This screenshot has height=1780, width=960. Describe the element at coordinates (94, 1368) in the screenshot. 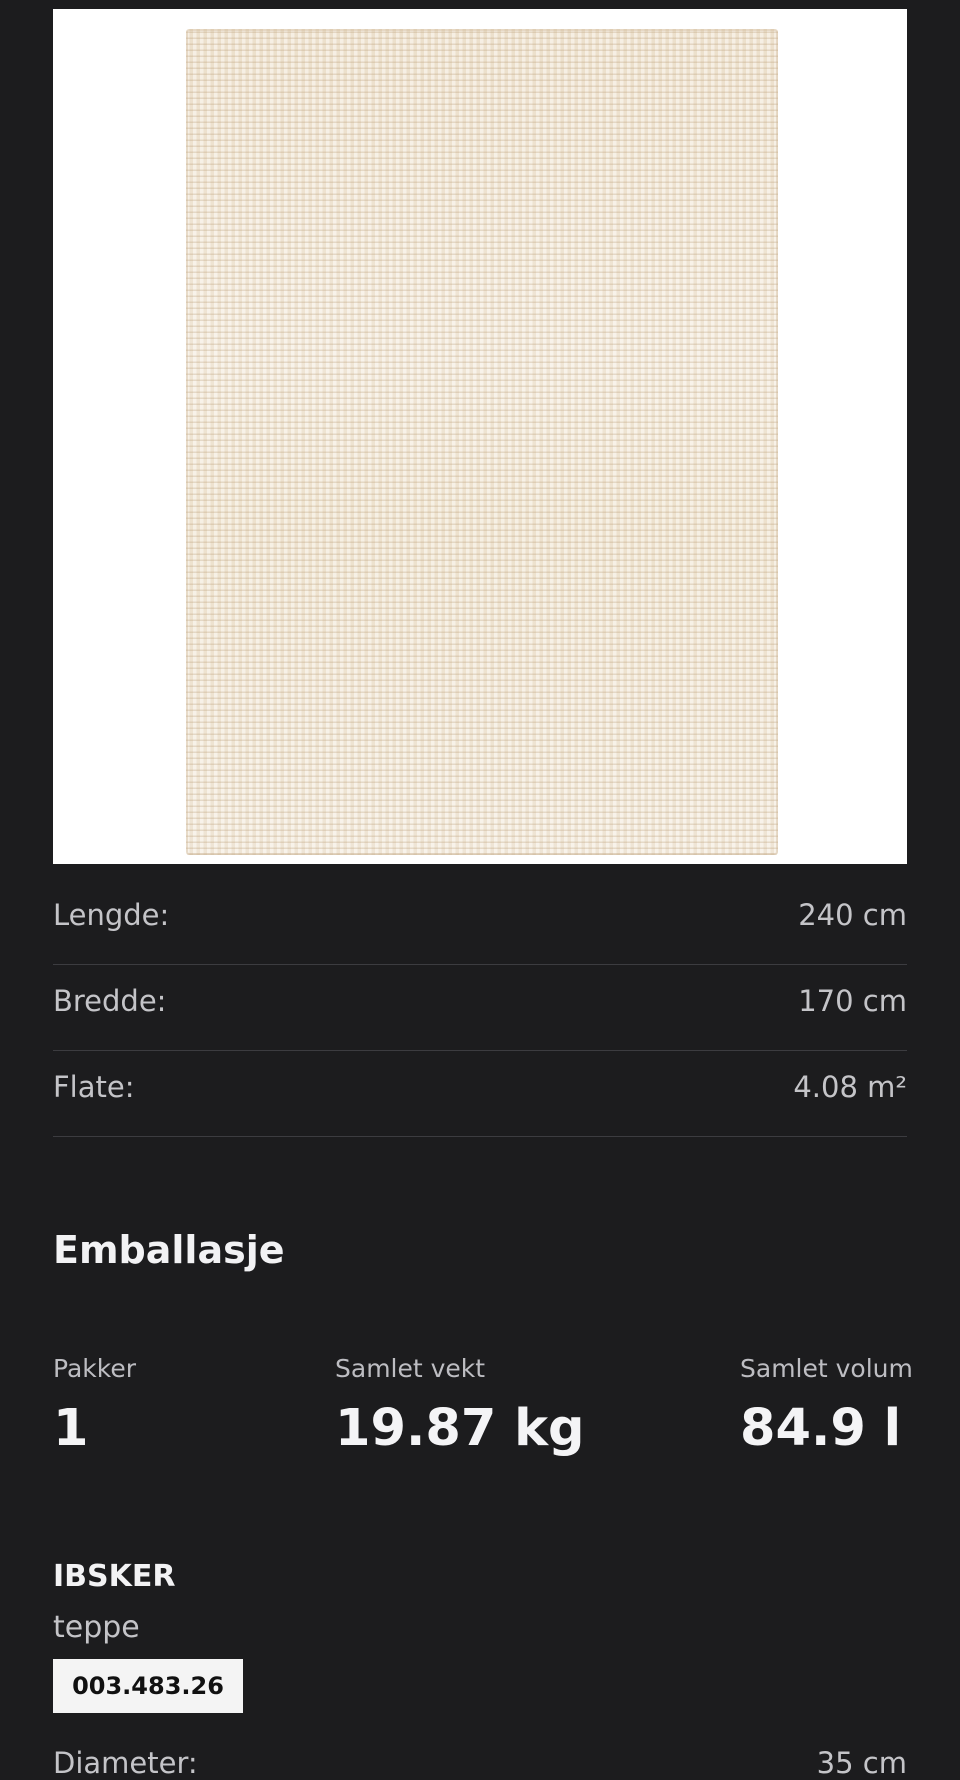

I see `stat-label: Pakker` at that location.